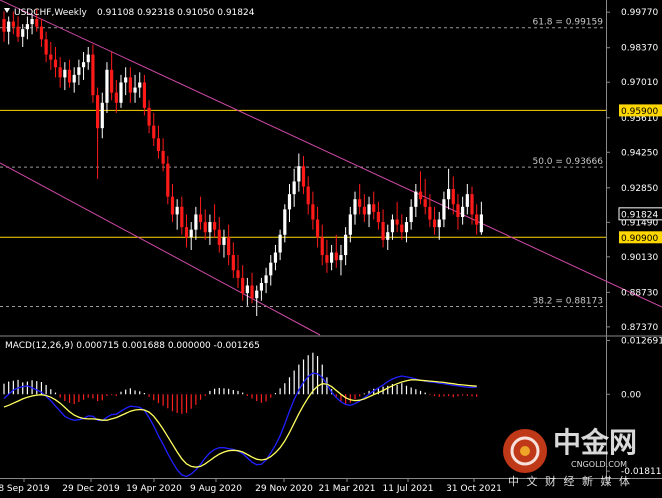  Describe the element at coordinates (408, 489) in the screenshot. I see `time-tick-label: 11 Jul 2021` at that location.